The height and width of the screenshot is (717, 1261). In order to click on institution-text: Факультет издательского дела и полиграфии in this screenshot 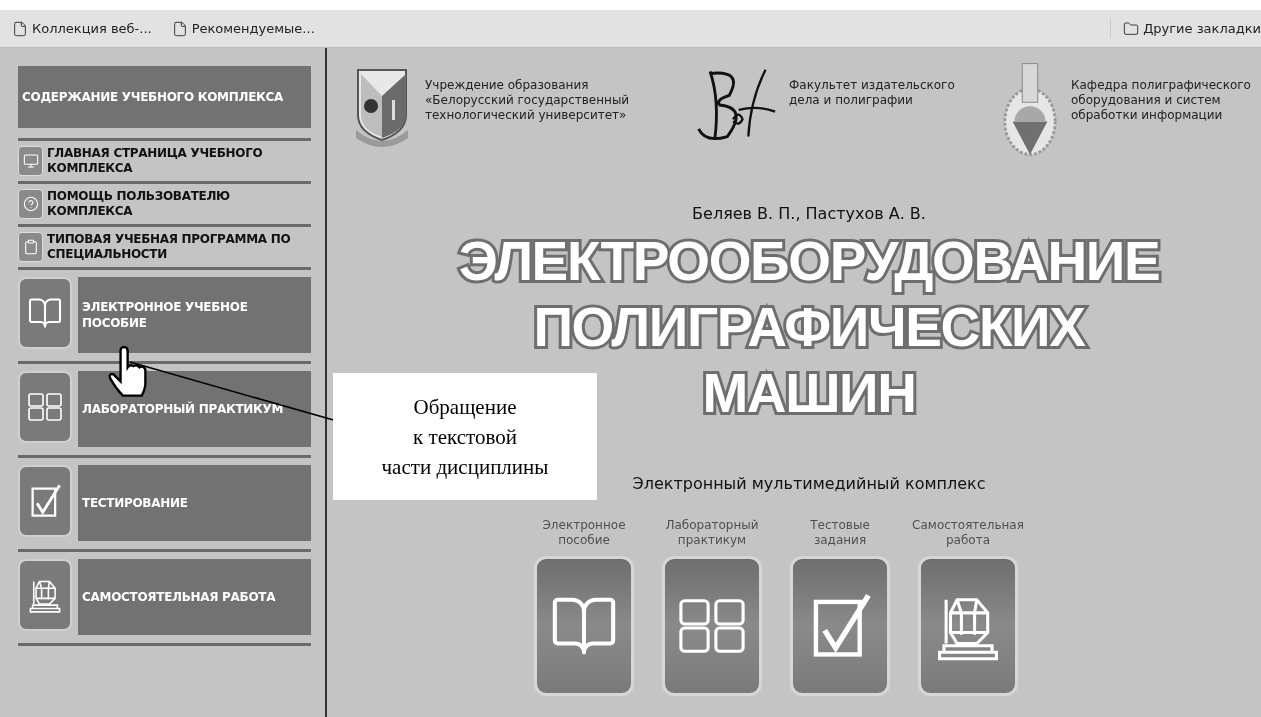, I will do `click(872, 93)`.